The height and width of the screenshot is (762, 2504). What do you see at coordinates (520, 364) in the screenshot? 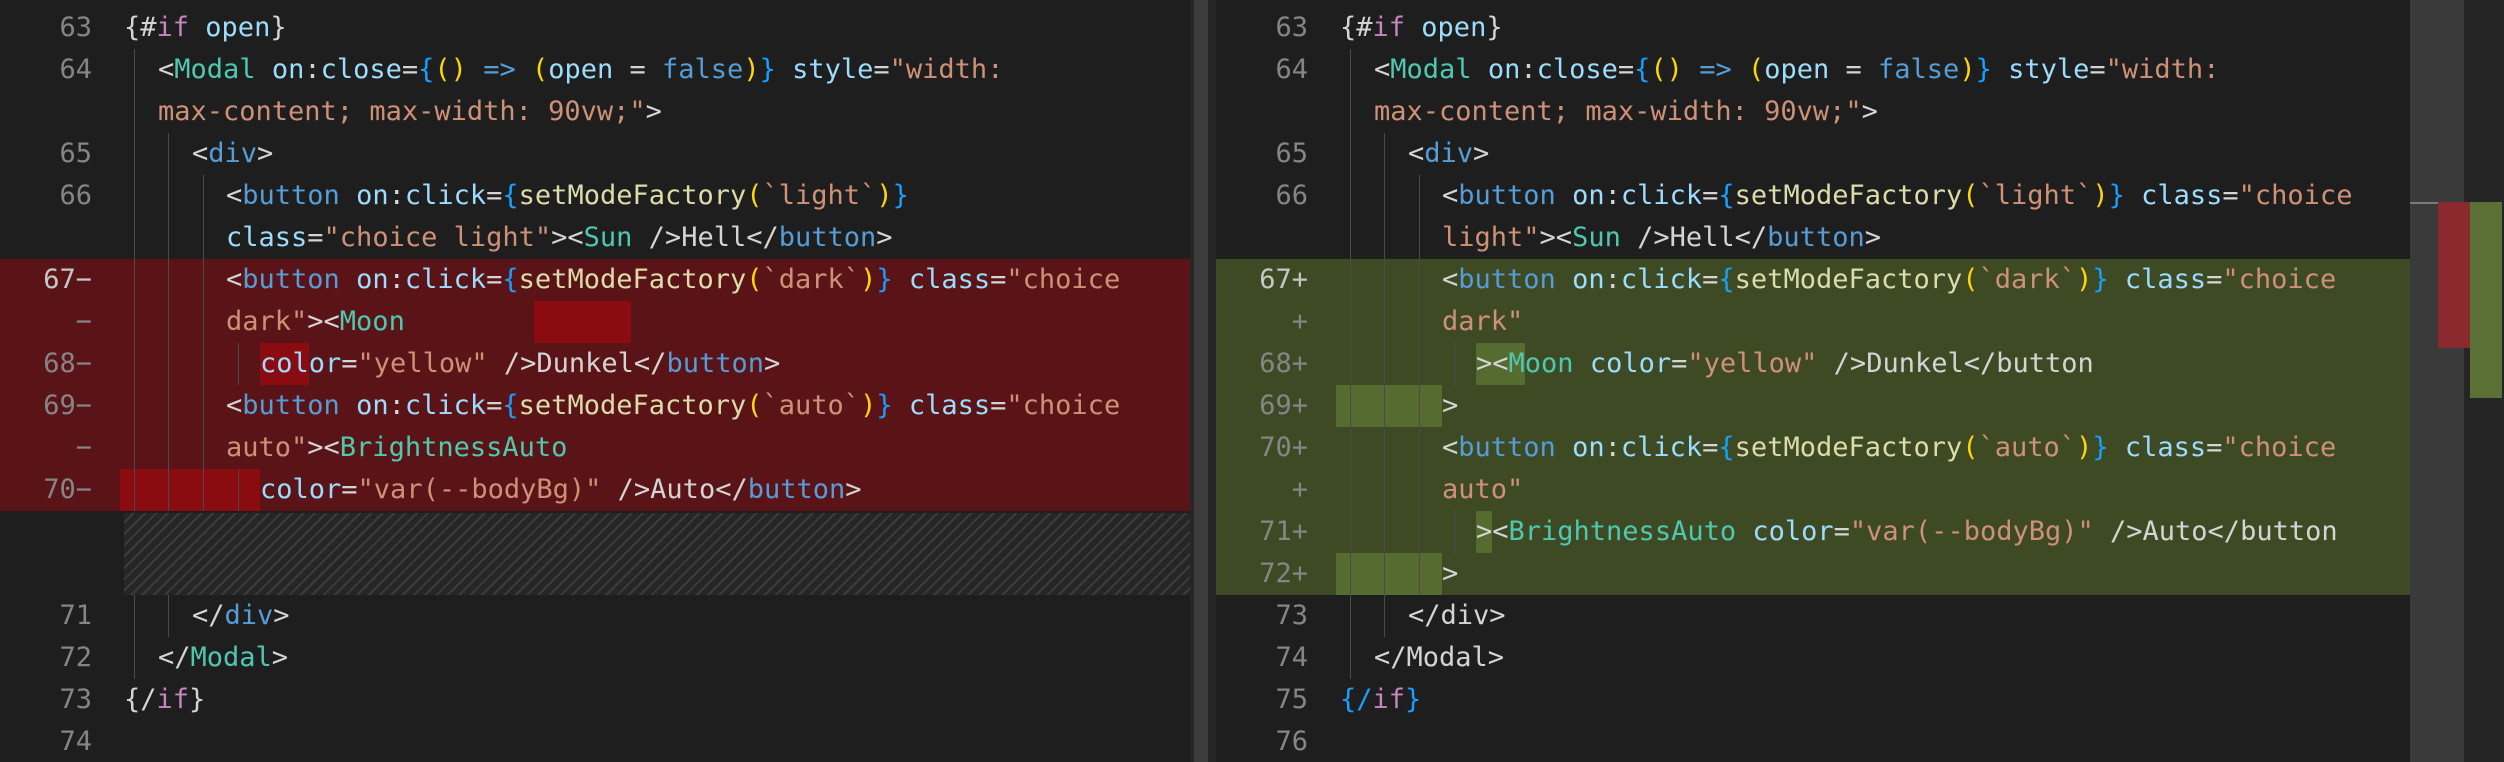
I see `code-text: color="yellow" />Dunkel</button>` at bounding box center [520, 364].